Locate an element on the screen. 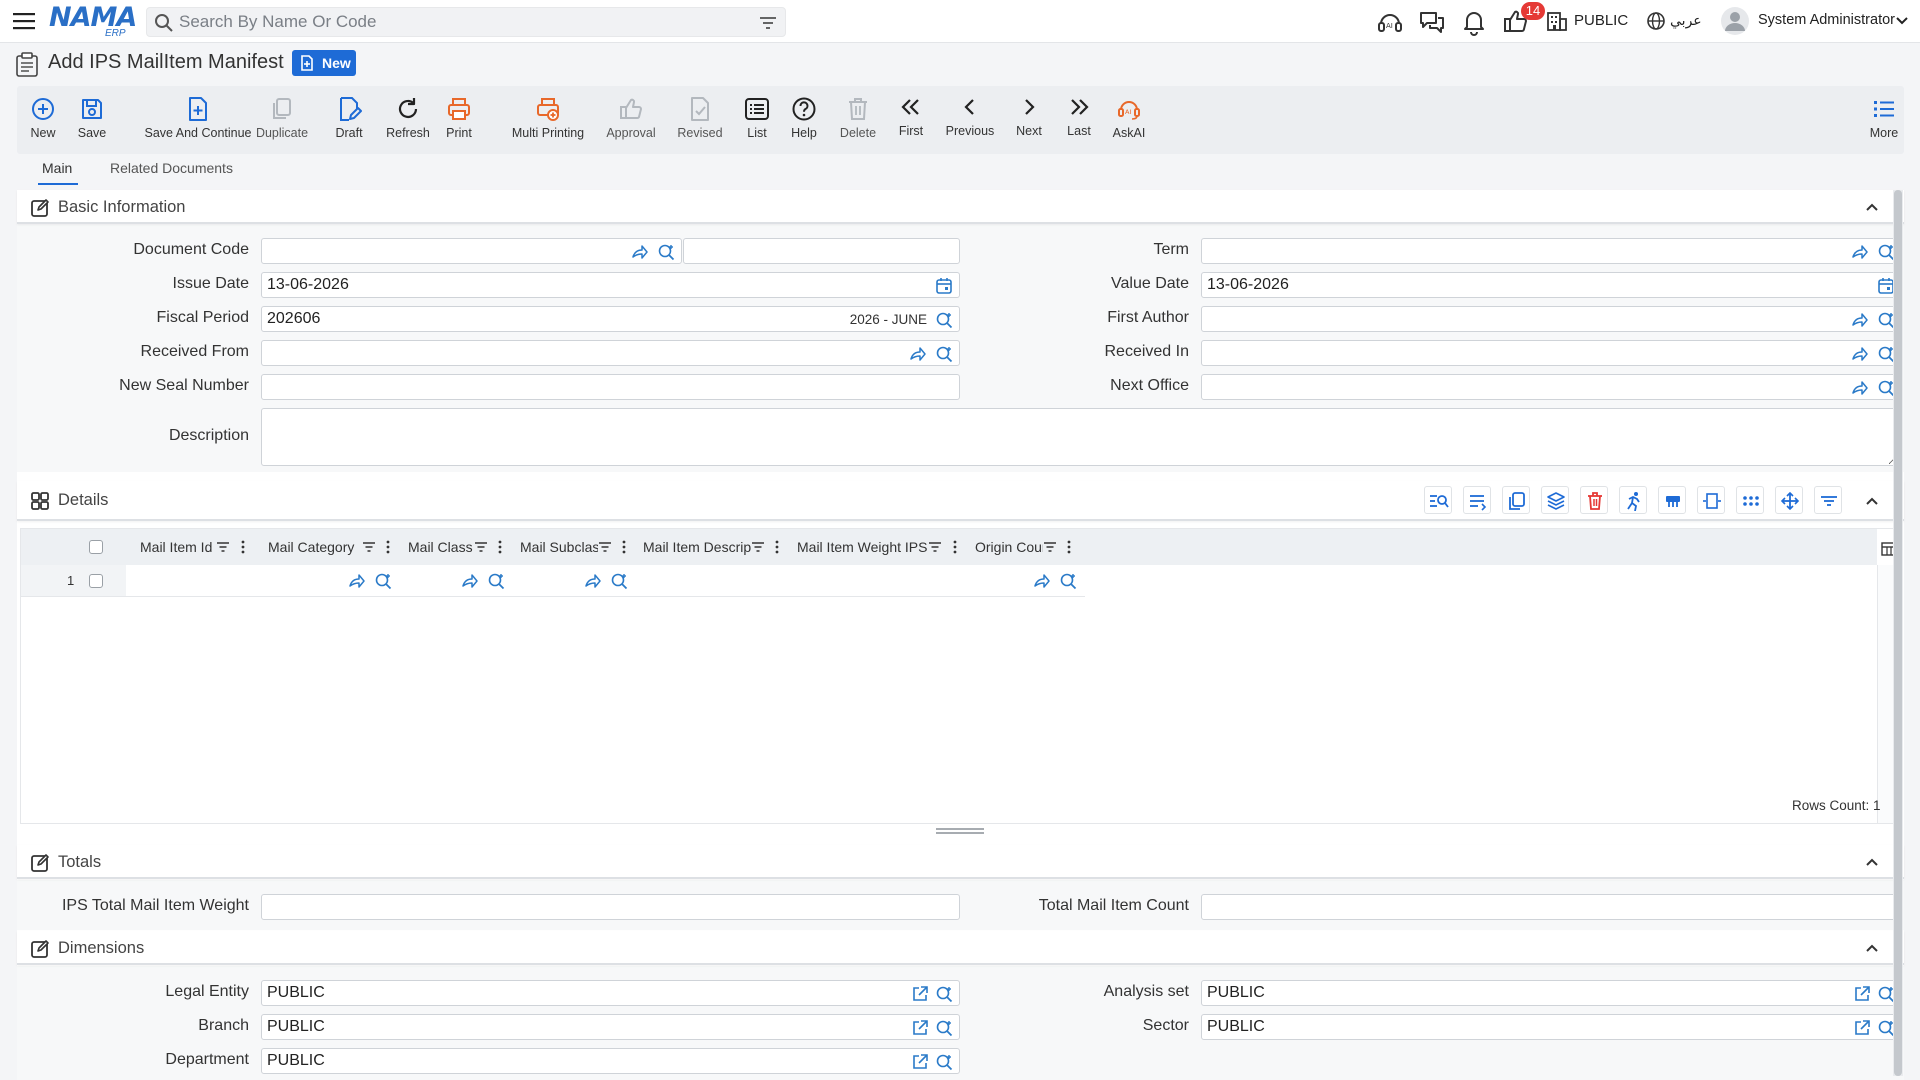  avatar is located at coordinates (1735, 21).